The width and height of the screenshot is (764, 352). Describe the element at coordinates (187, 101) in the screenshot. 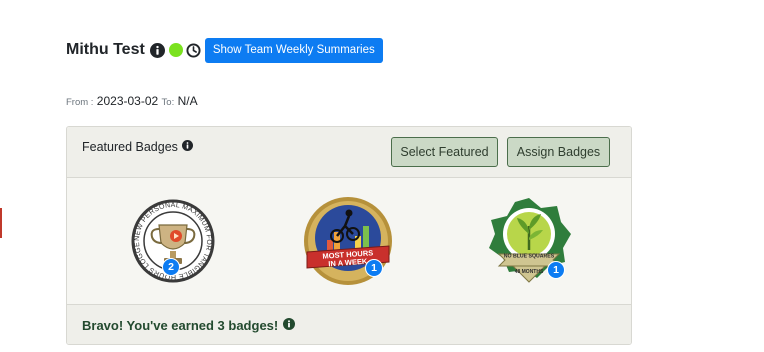

I see `to-date: N/A` at that location.